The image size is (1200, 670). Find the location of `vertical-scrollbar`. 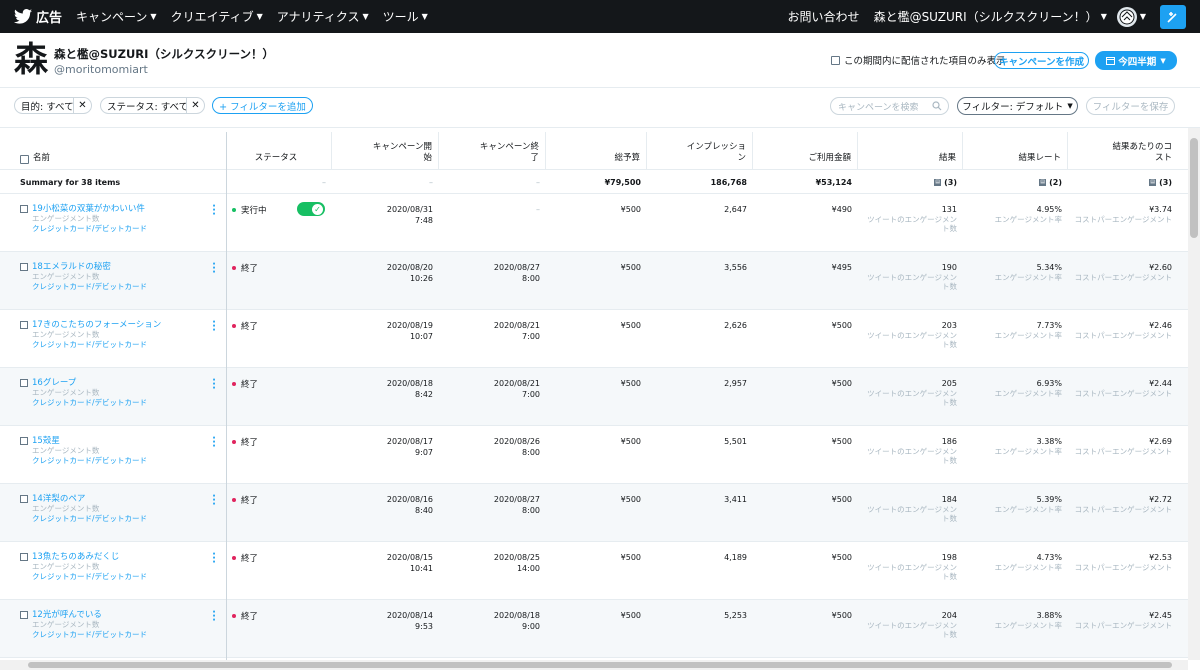

vertical-scrollbar is located at coordinates (1194, 394).